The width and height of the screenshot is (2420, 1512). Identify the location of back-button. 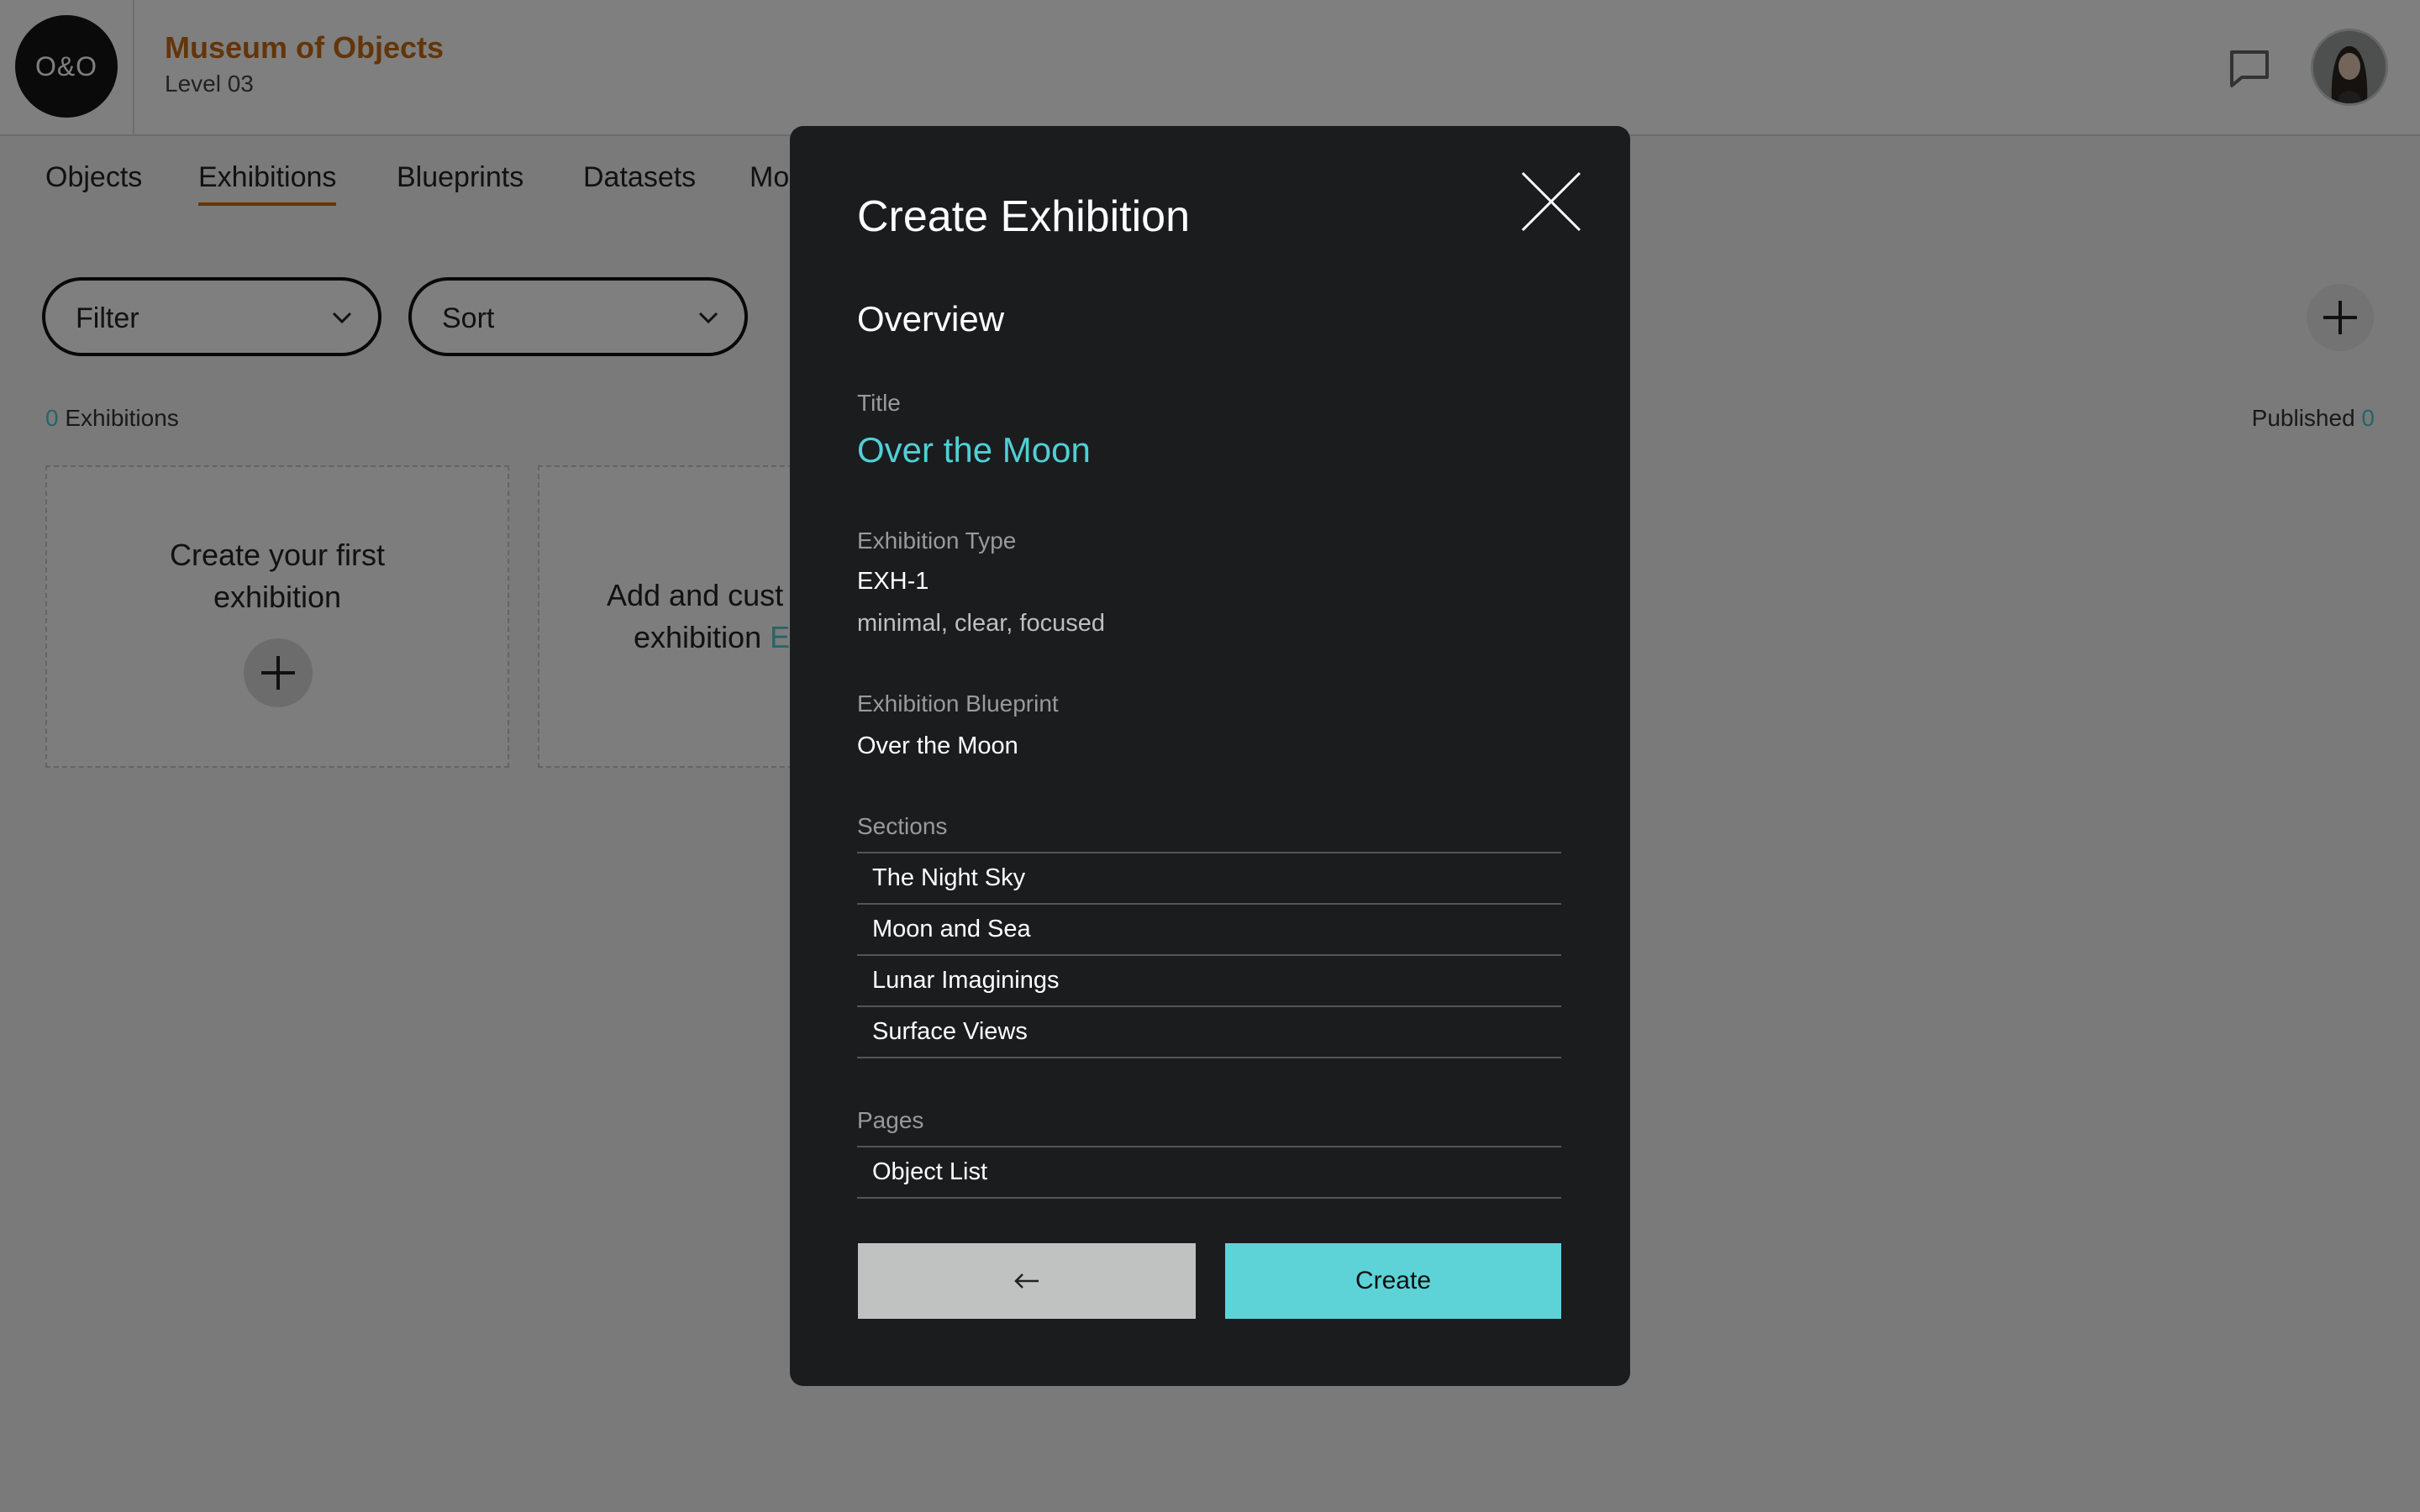
(1027, 1281).